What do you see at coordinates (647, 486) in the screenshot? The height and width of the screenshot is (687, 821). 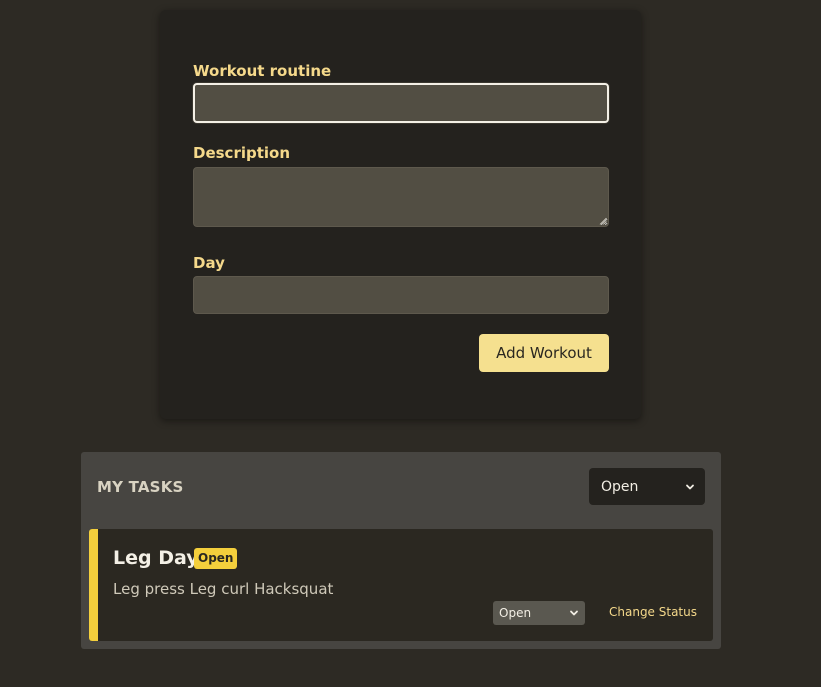 I see `task-filter-select: Open` at bounding box center [647, 486].